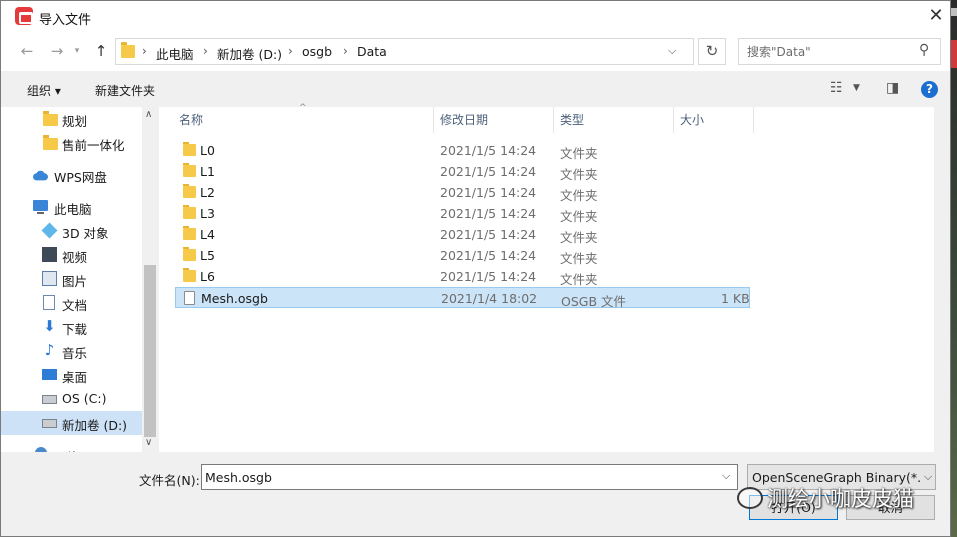 This screenshot has width=957, height=537. Describe the element at coordinates (57, 51) in the screenshot. I see `forward-arrow-icon: →` at that location.